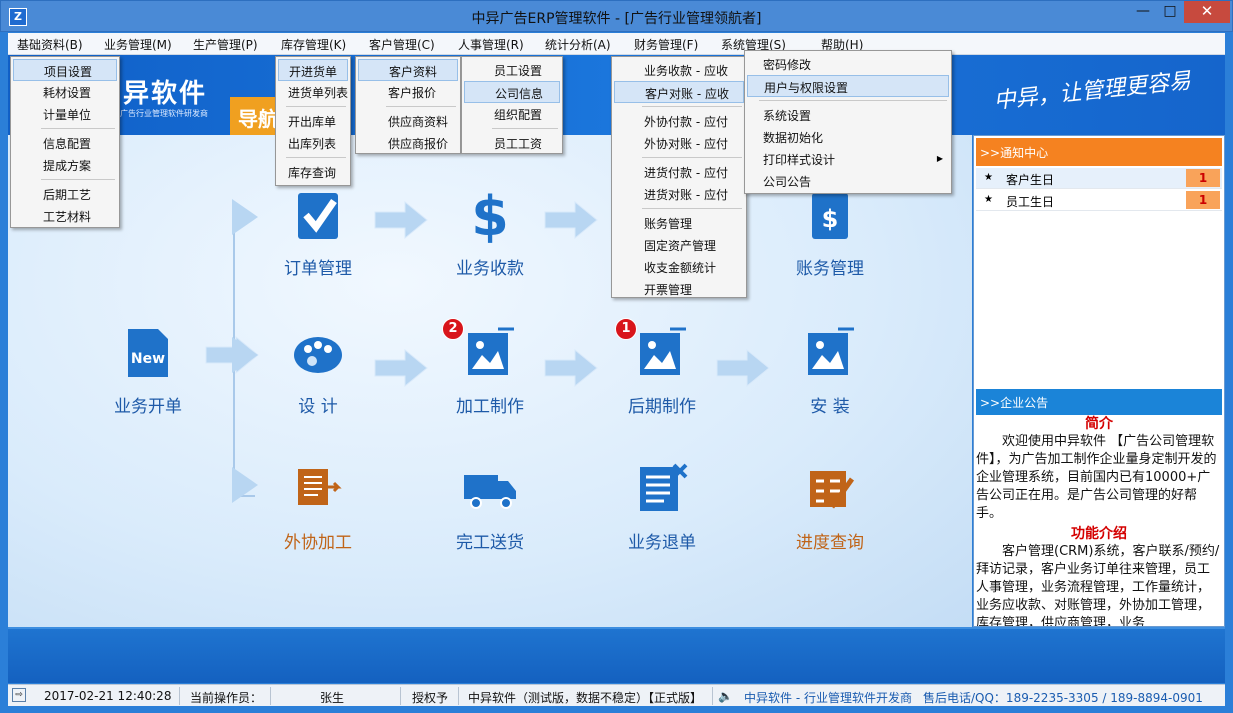 This screenshot has width=1233, height=713. I want to click on menu-item-purchase-reconcile: 进货对账 - 应付, so click(679, 194).